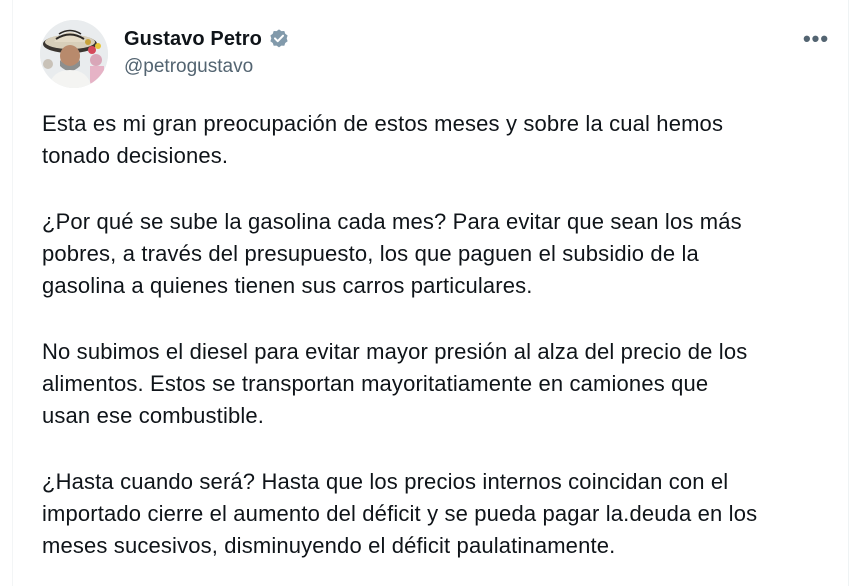 This screenshot has height=586, width=863. What do you see at coordinates (12, 293) in the screenshot?
I see `left-border` at bounding box center [12, 293].